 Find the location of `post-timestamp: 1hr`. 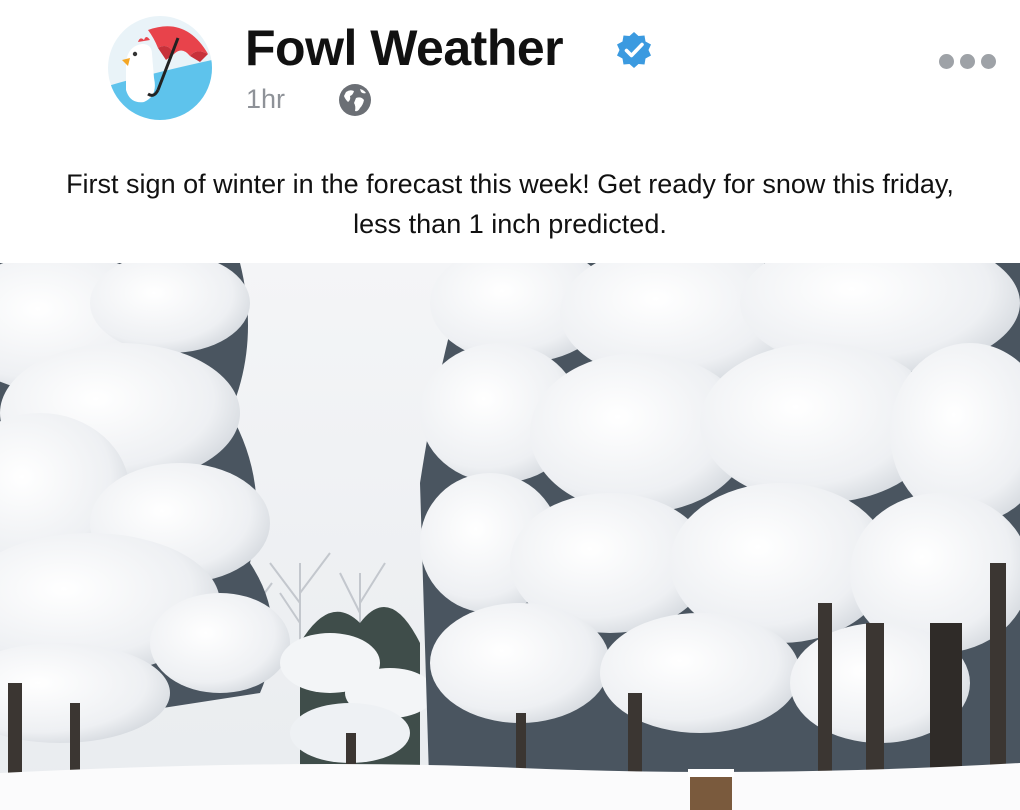

post-timestamp: 1hr is located at coordinates (265, 99).